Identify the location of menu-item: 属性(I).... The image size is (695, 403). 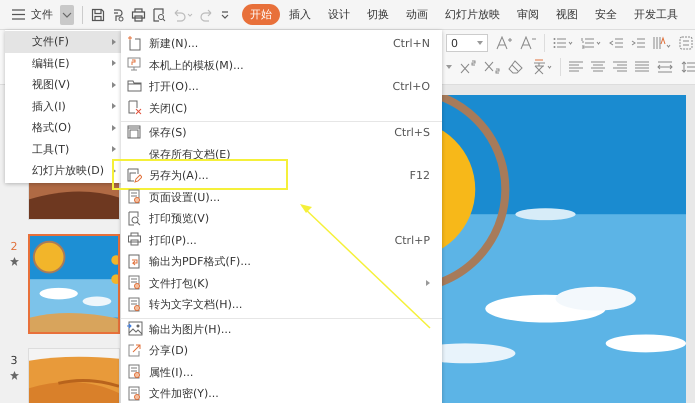
(281, 372).